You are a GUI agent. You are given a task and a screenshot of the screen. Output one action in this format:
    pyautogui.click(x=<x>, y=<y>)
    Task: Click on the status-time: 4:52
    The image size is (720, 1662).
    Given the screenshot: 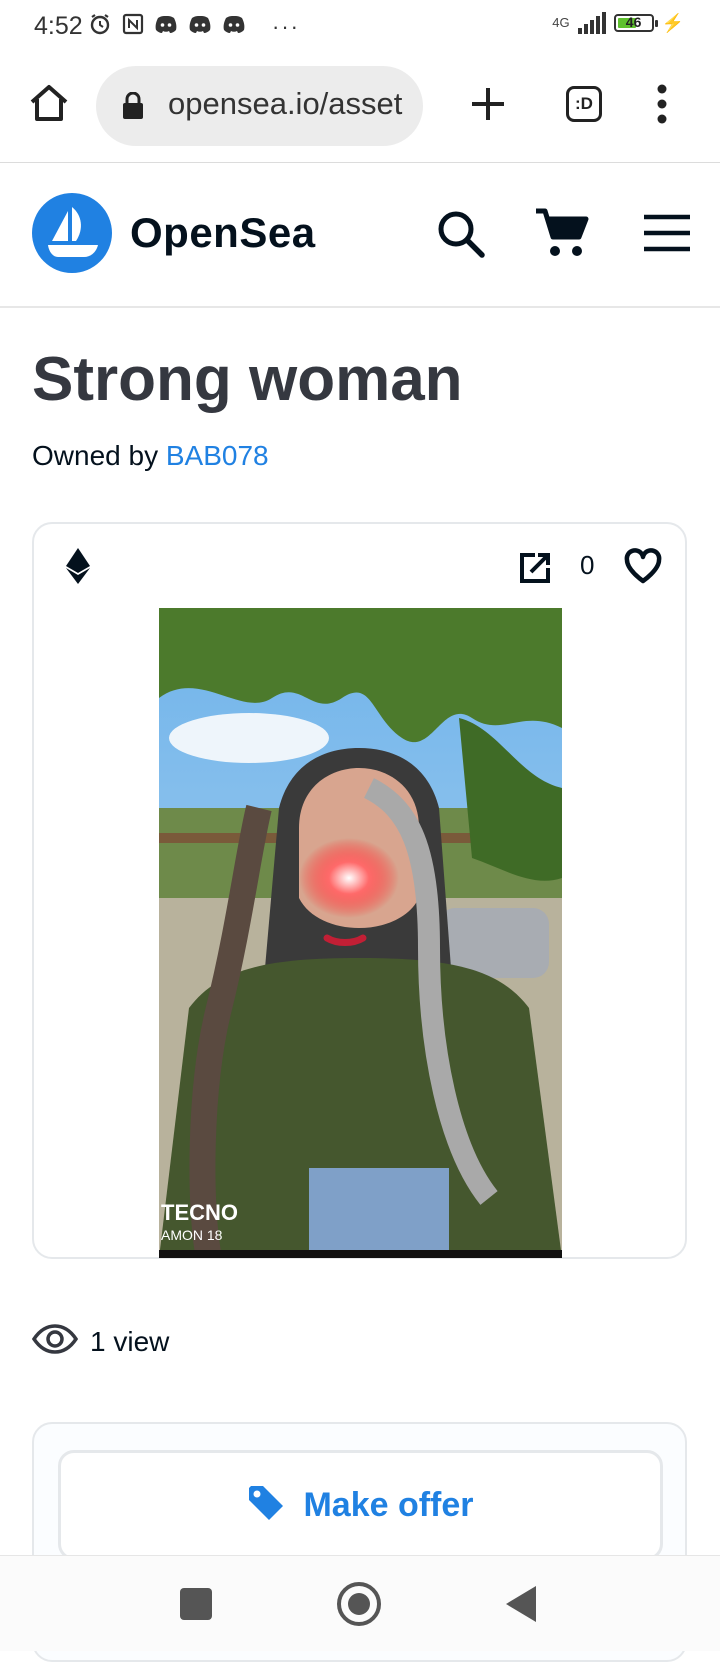 What is the action you would take?
    pyautogui.click(x=58, y=26)
    